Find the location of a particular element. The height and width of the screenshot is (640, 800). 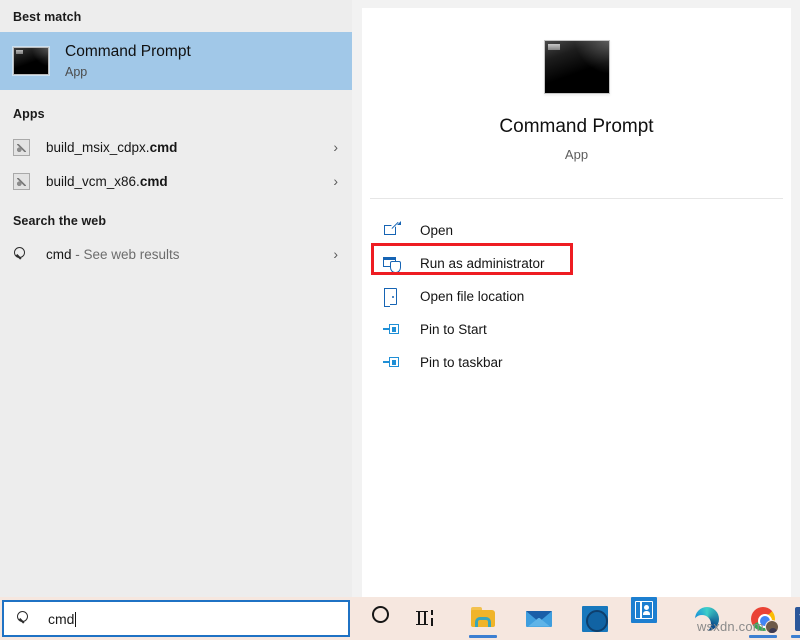

taskbar-button-file-explorer is located at coordinates (483, 618).